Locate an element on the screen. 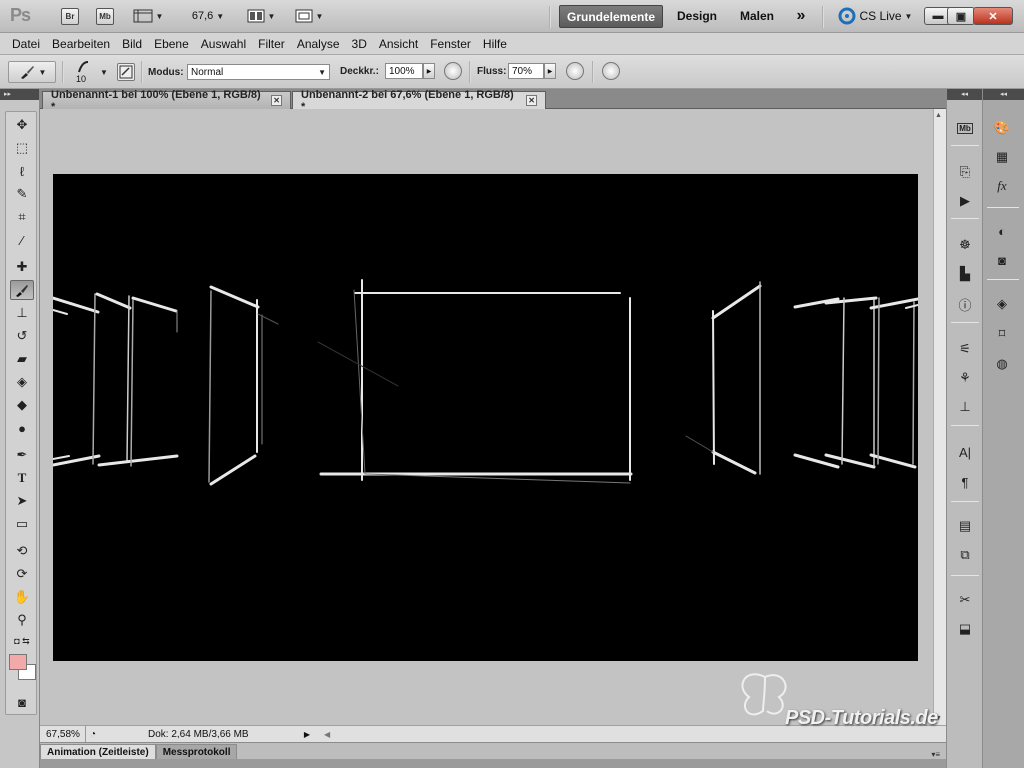  layer-comps-panel-button: ⧉ is located at coordinates (965, 555).